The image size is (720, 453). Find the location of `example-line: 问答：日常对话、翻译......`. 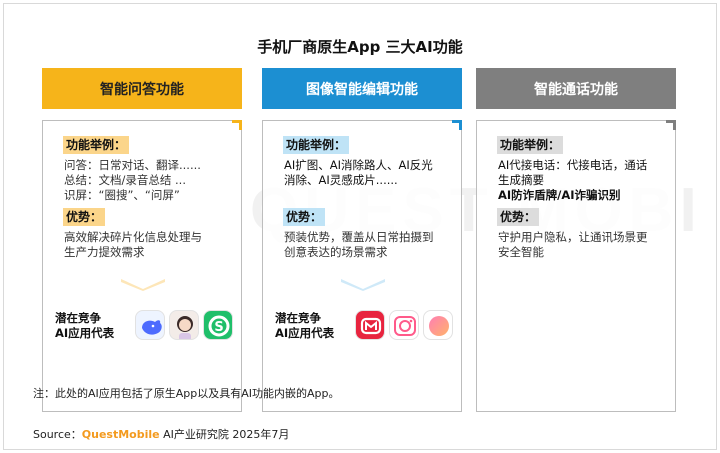

example-line: 问答：日常对话、翻译...... is located at coordinates (132, 165).